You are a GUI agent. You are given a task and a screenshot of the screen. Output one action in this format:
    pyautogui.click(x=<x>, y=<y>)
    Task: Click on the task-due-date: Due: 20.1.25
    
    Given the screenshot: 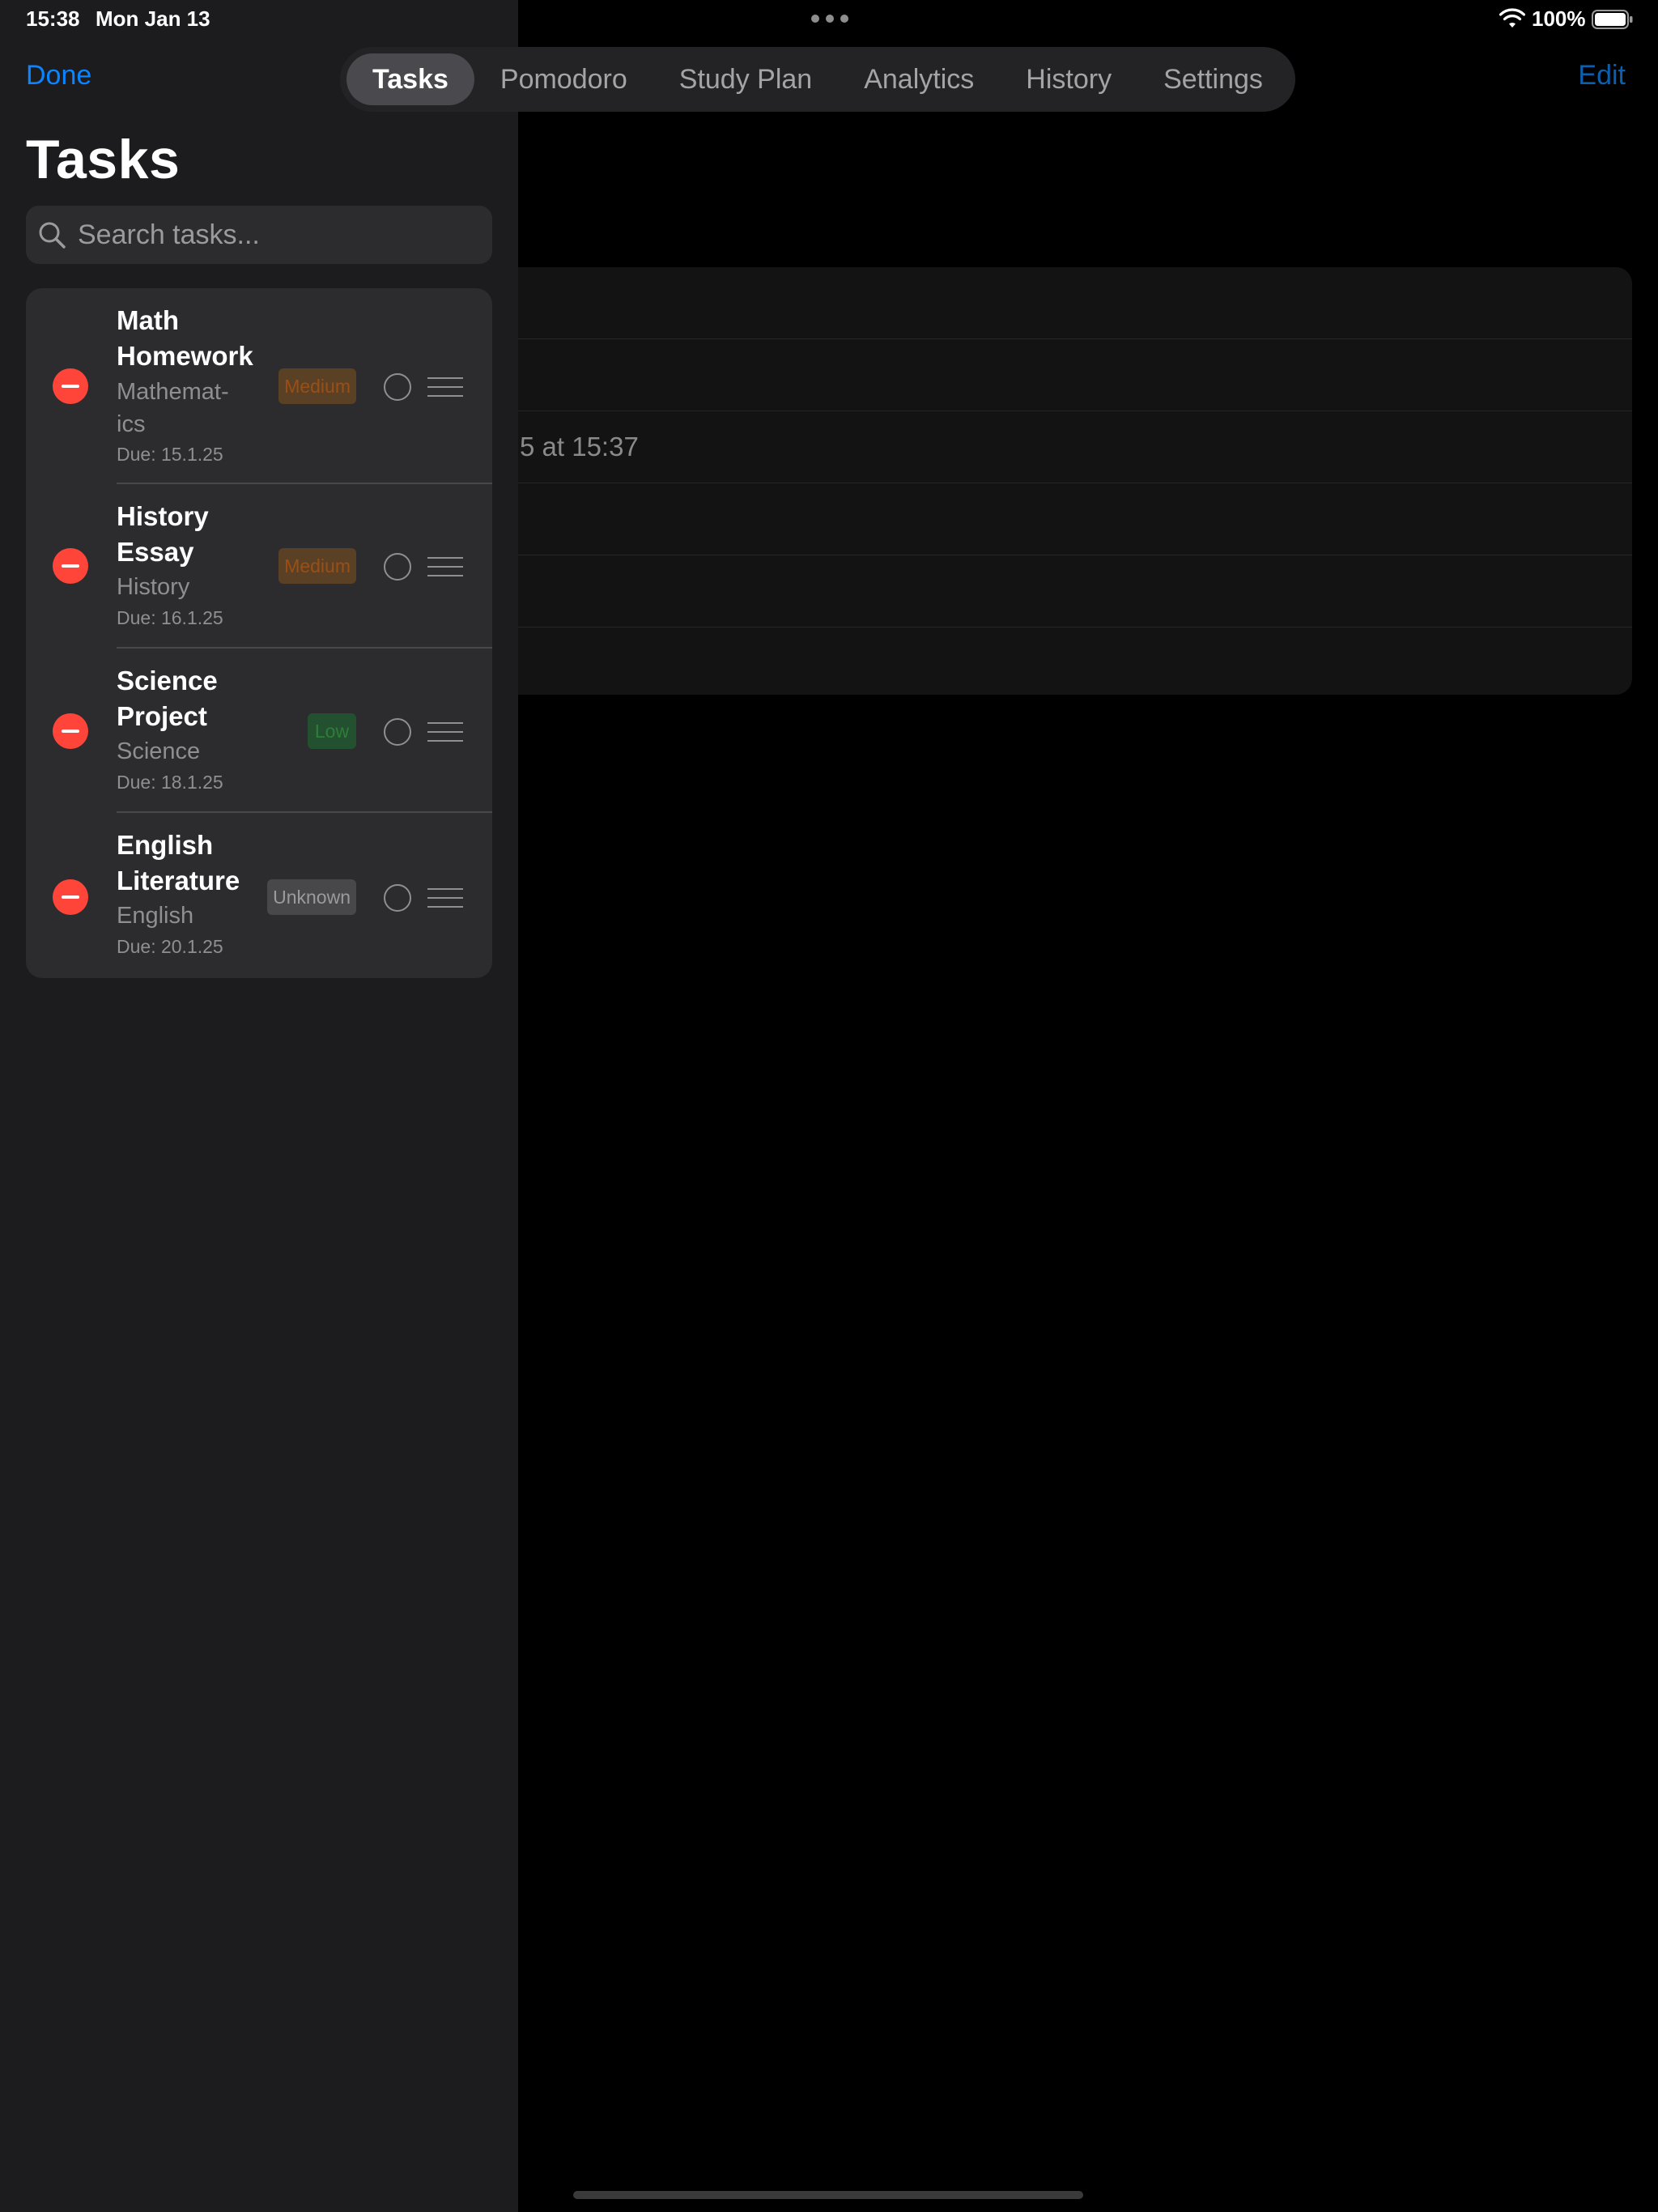 What is the action you would take?
    pyautogui.click(x=170, y=946)
    